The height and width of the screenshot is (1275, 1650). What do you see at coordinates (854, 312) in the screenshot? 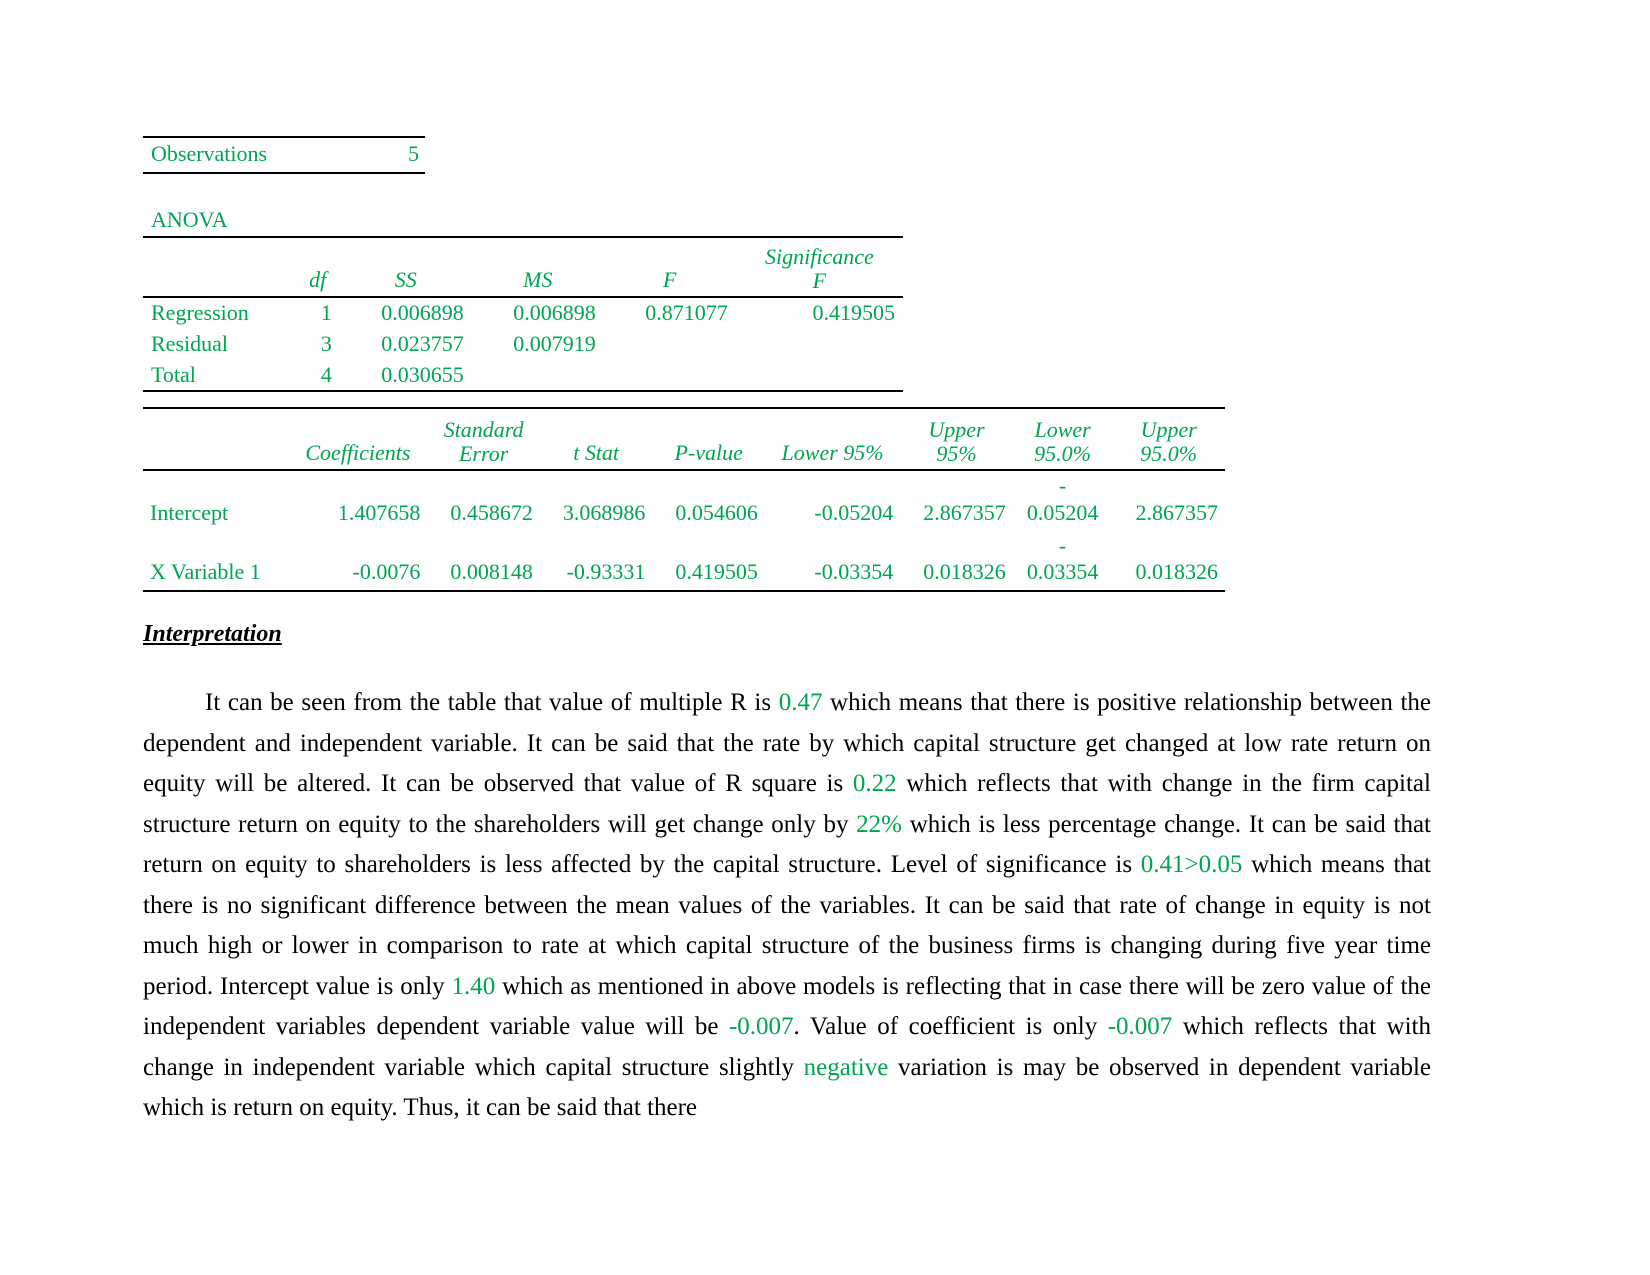
I see `anova-cell-significance-f: 0.419505` at bounding box center [854, 312].